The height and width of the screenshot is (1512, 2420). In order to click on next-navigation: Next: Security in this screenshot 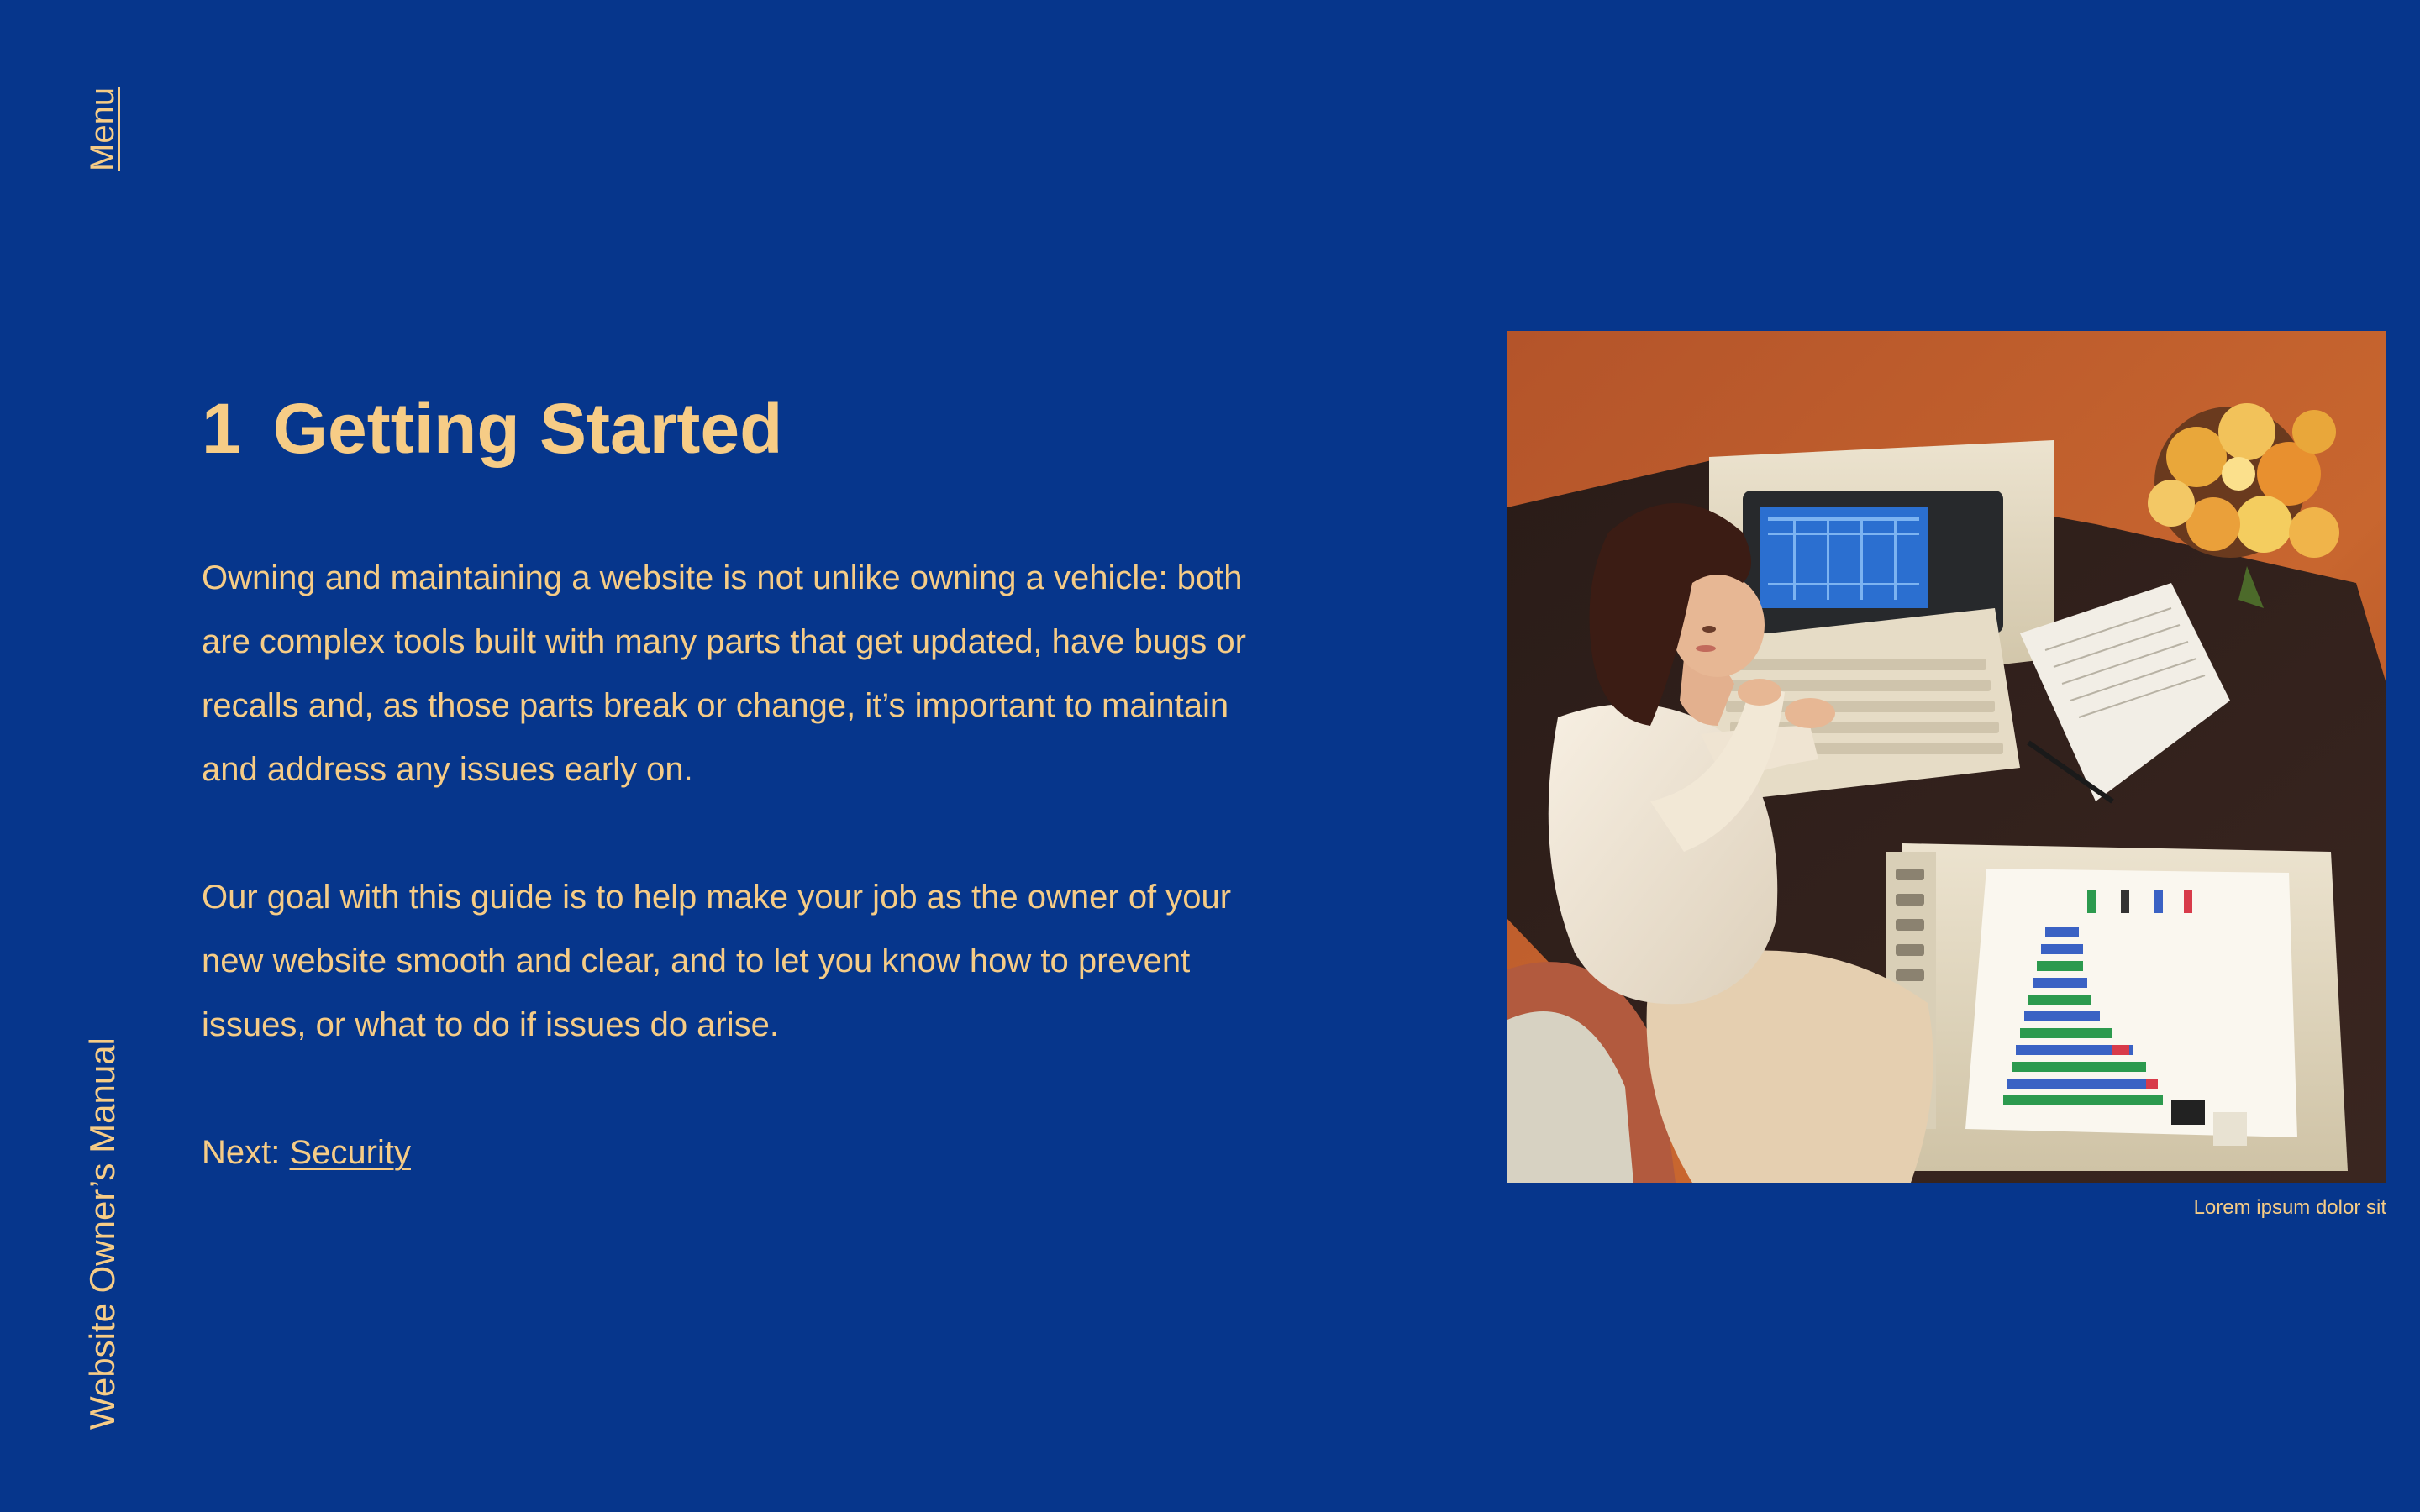, I will do `click(727, 1152)`.